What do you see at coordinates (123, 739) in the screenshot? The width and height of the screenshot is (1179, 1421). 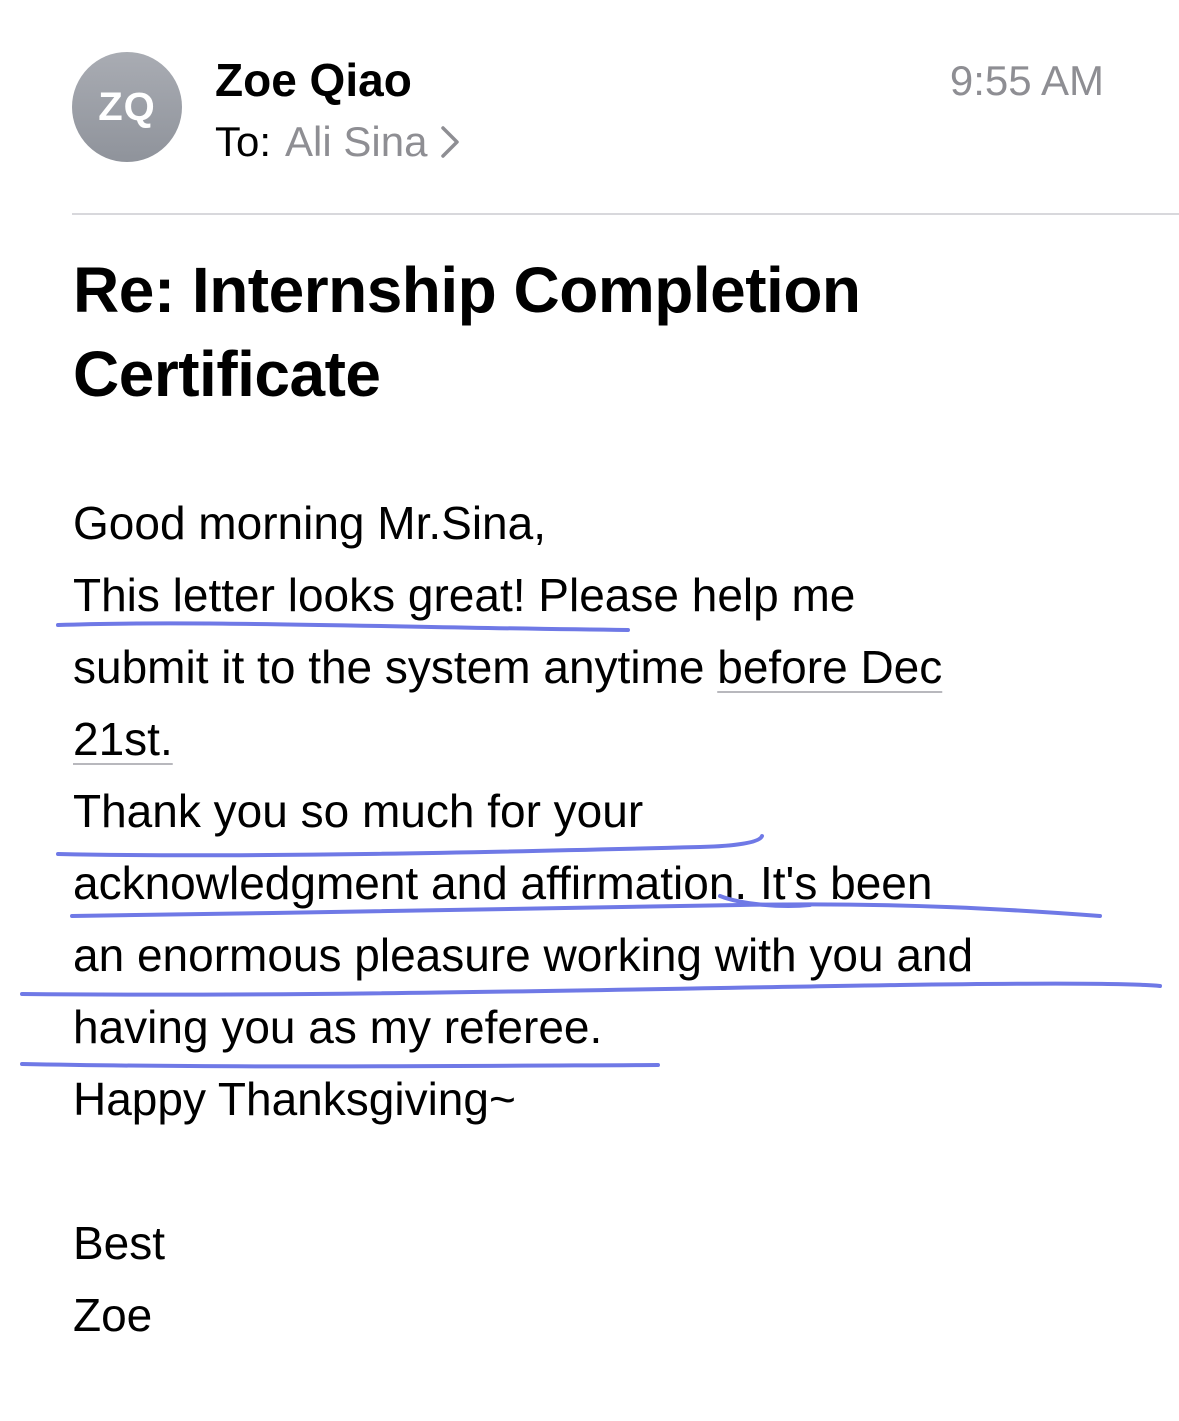 I see `date-link: 21st.` at bounding box center [123, 739].